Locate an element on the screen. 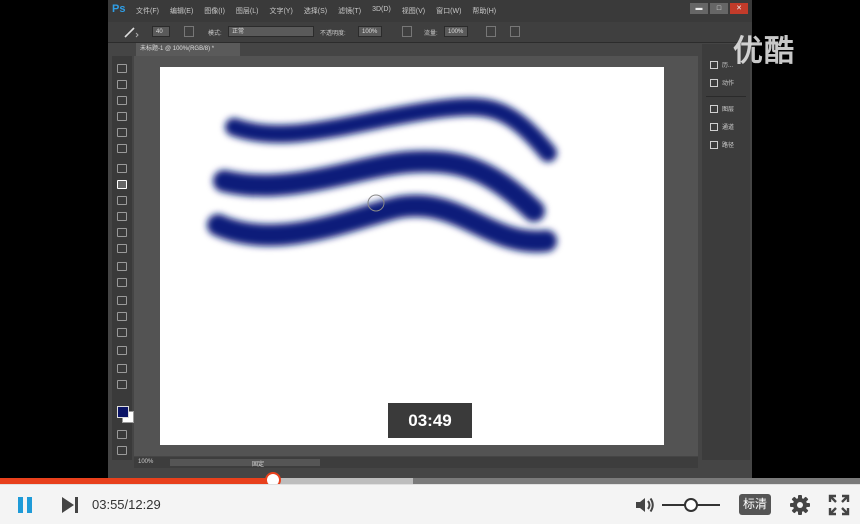 The width and height of the screenshot is (860, 524). total-time: 12:29 is located at coordinates (144, 504).